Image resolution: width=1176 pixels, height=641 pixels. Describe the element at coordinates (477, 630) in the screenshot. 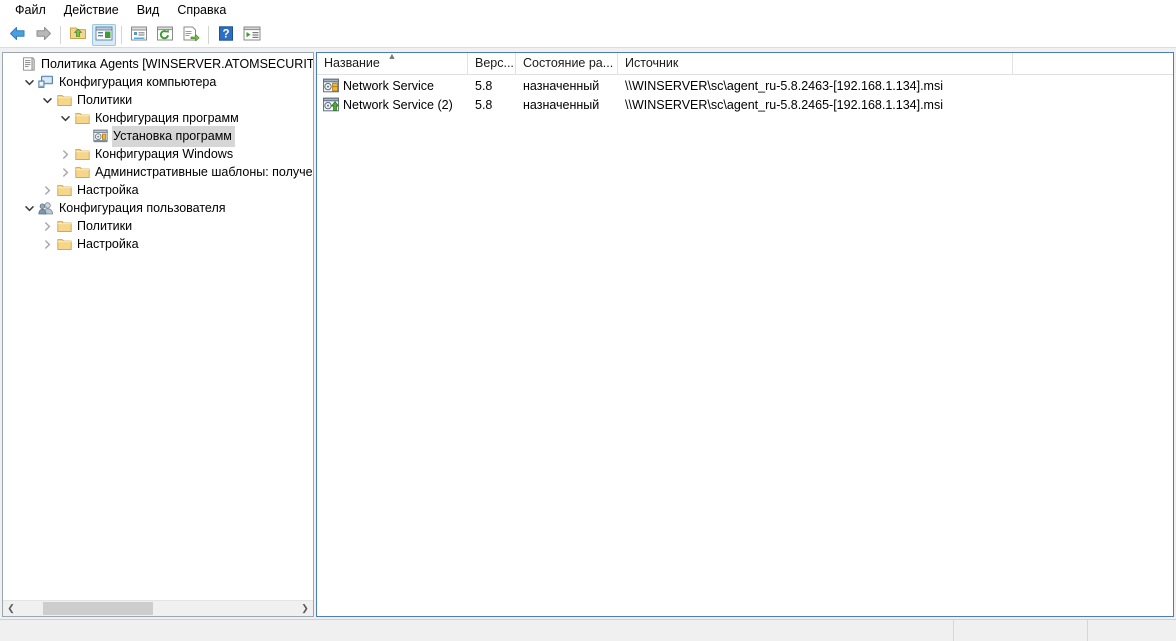

I see `status-bar-message` at that location.